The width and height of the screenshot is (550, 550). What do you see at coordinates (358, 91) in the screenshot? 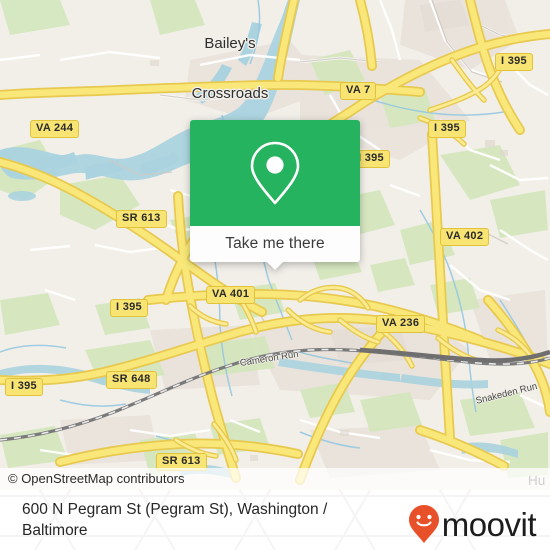
I see `road-shield: VA 7` at bounding box center [358, 91].